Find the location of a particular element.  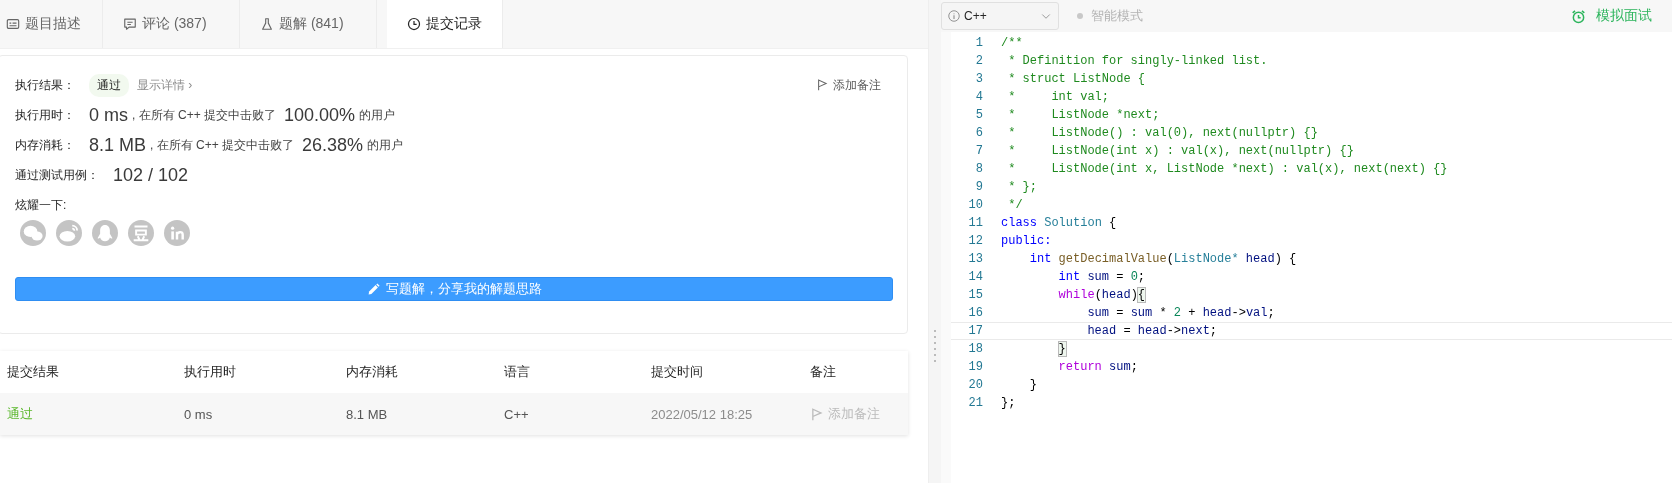

code-line: class Solution { is located at coordinates (1059, 223).